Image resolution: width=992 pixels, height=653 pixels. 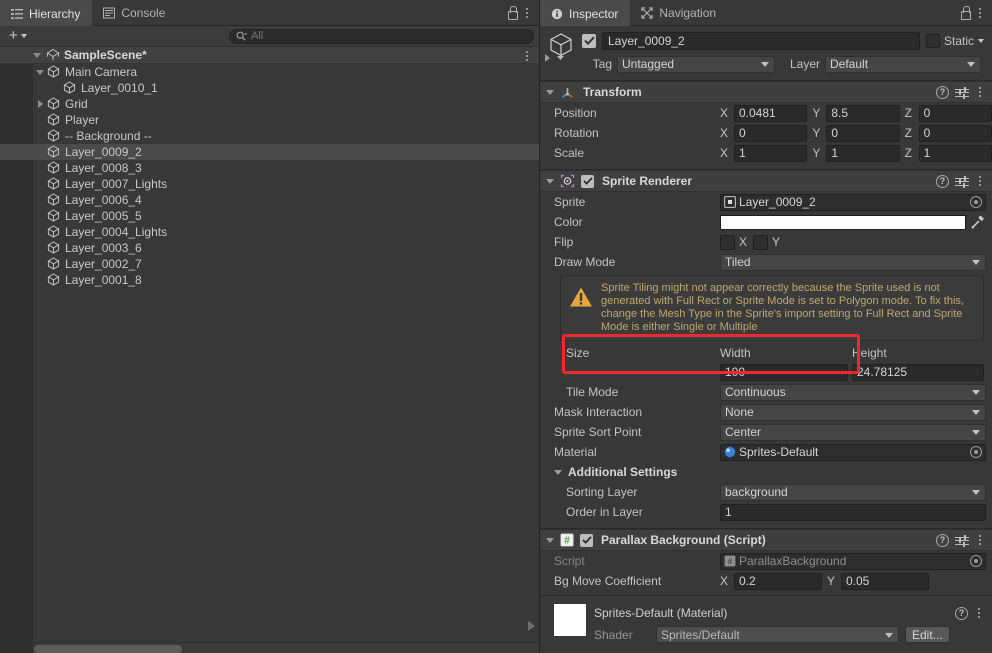 I want to click on tile-mode-dropdown: Continuous, so click(x=853, y=392).